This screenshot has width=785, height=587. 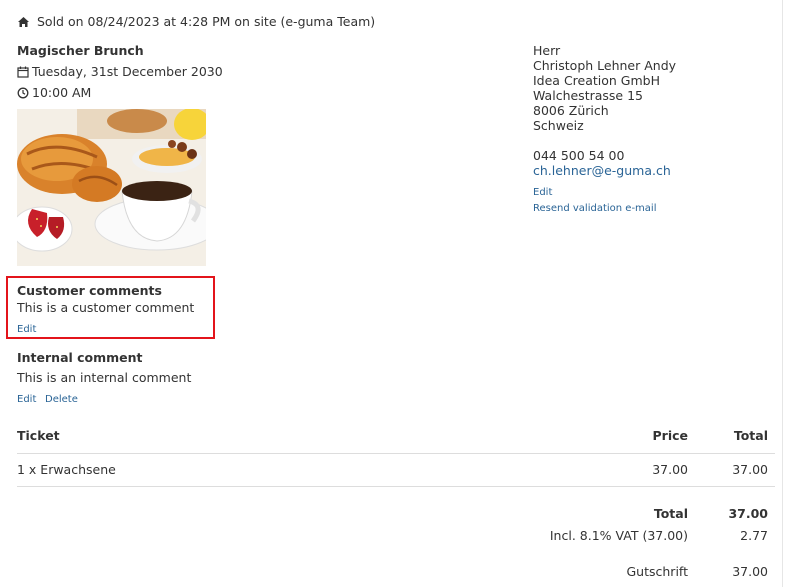 What do you see at coordinates (61, 399) in the screenshot?
I see `internal-comment-delete-link: Delete` at bounding box center [61, 399].